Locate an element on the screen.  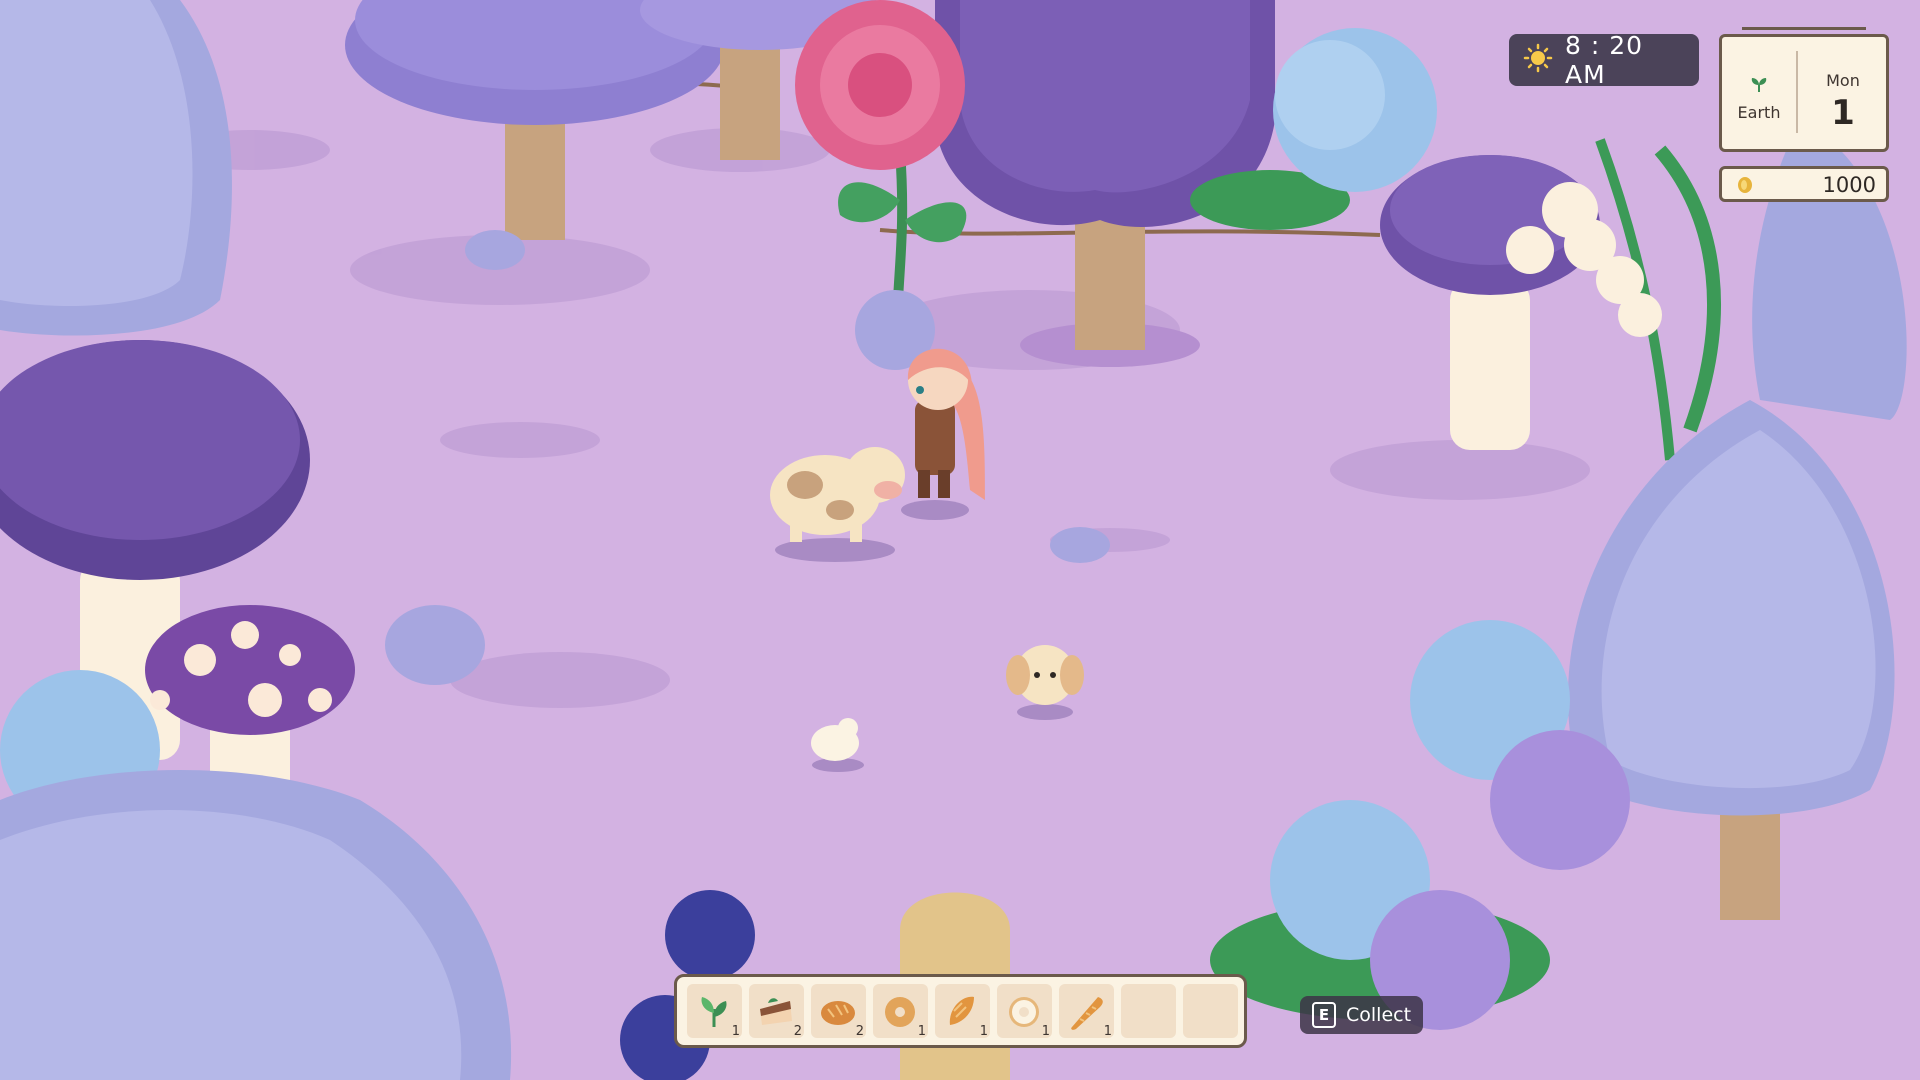
calendar-rings is located at coordinates (1804, 35).